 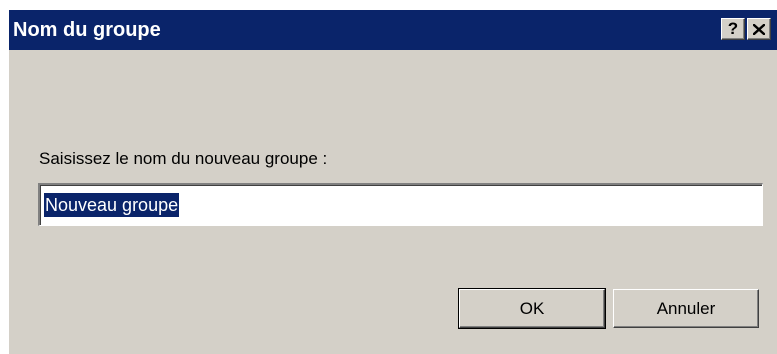 I want to click on cancel-button: Annuler, so click(x=686, y=308).